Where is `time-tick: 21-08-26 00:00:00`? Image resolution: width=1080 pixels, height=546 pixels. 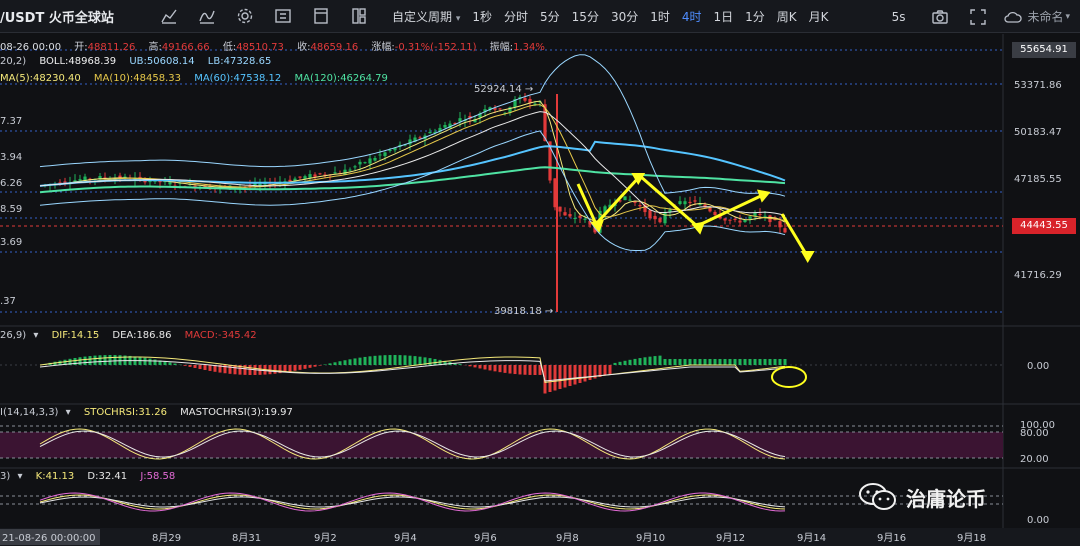 time-tick: 21-08-26 00:00:00 is located at coordinates (48, 538).